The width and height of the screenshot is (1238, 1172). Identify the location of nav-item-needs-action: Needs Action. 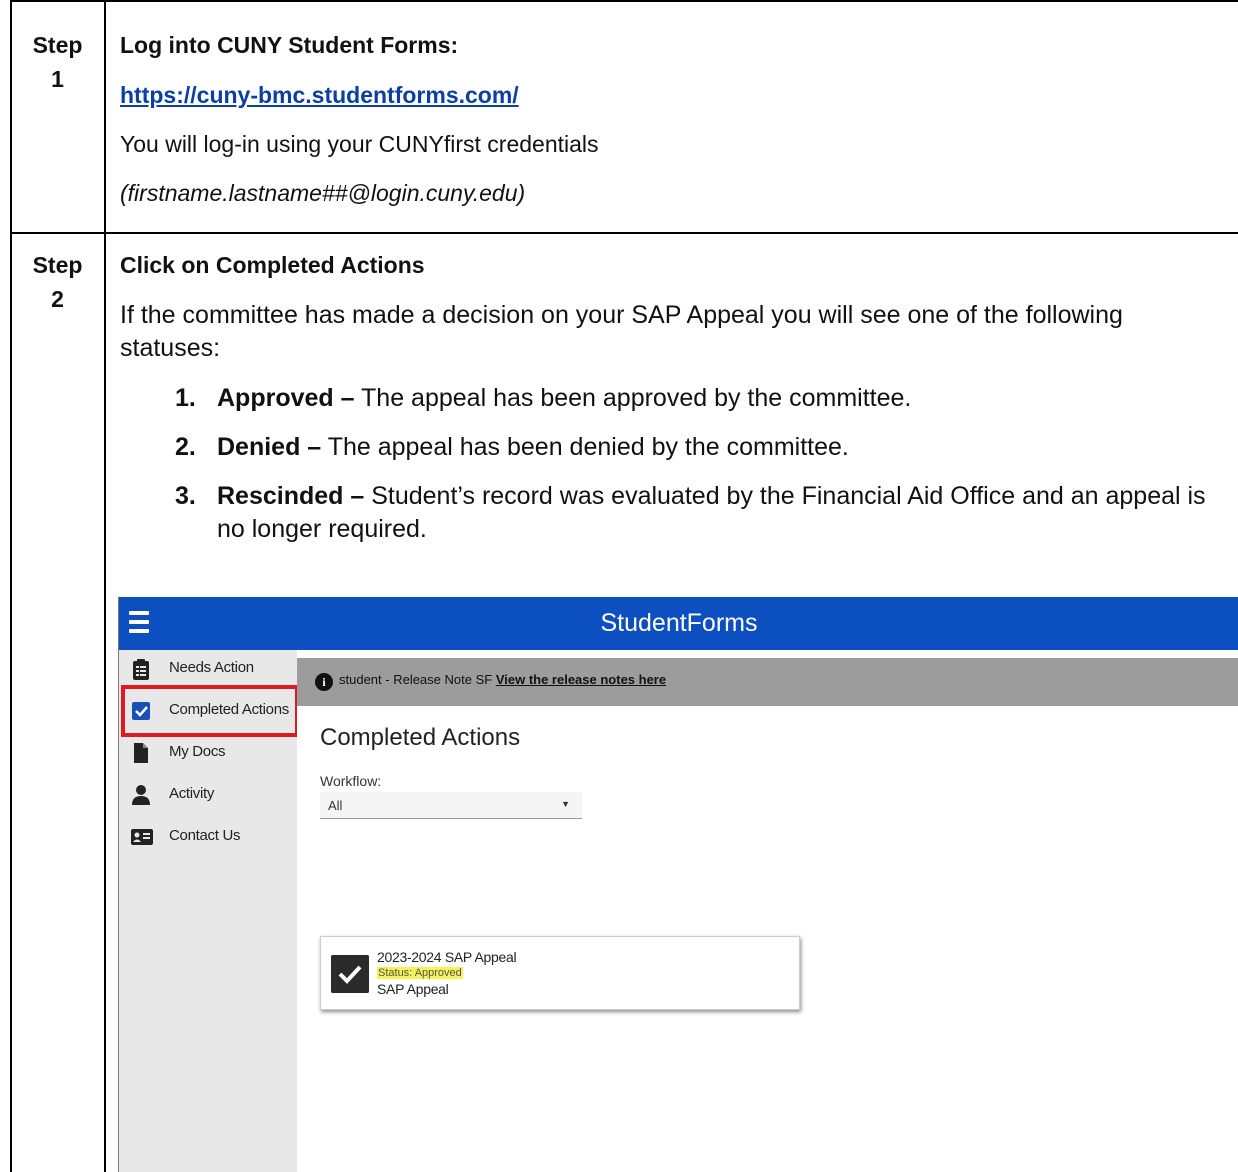
(208, 669).